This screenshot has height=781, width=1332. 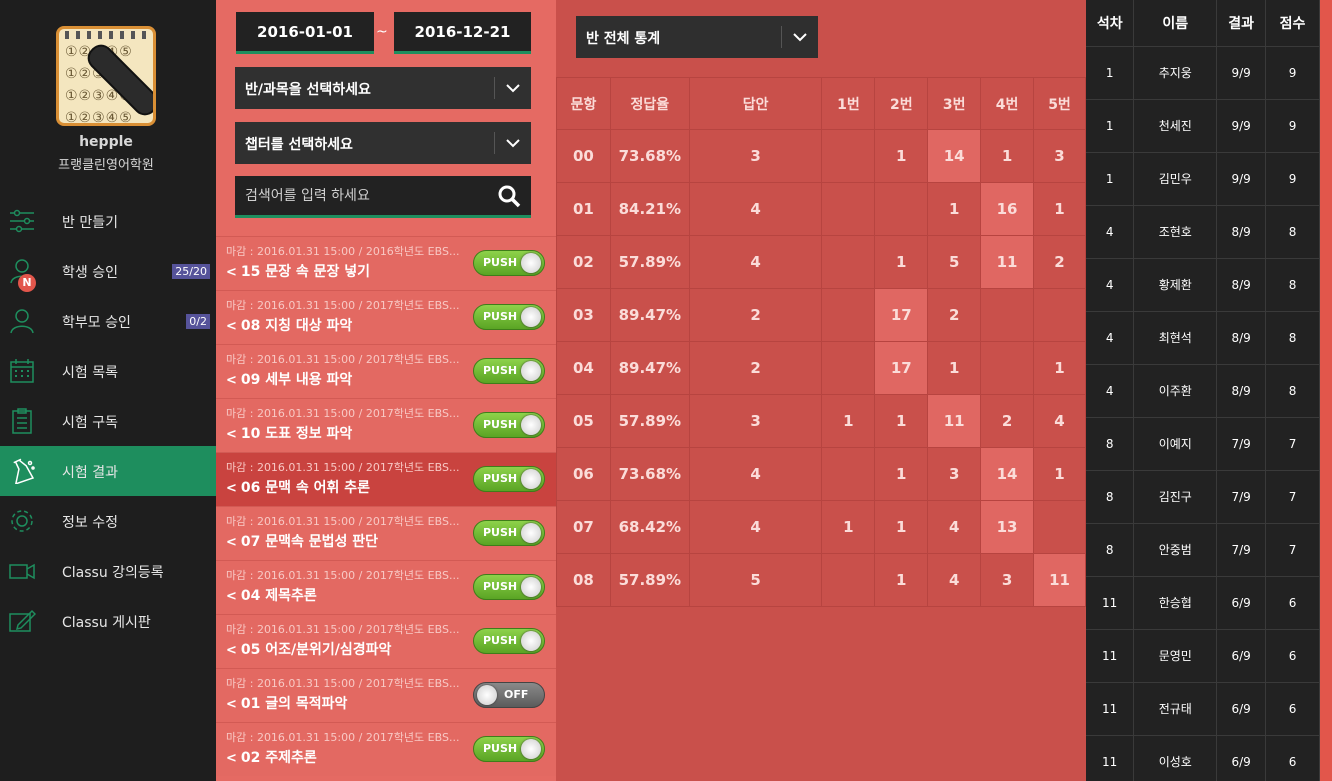 I want to click on stats-scope-select: 반 전체 통계, so click(x=697, y=37).